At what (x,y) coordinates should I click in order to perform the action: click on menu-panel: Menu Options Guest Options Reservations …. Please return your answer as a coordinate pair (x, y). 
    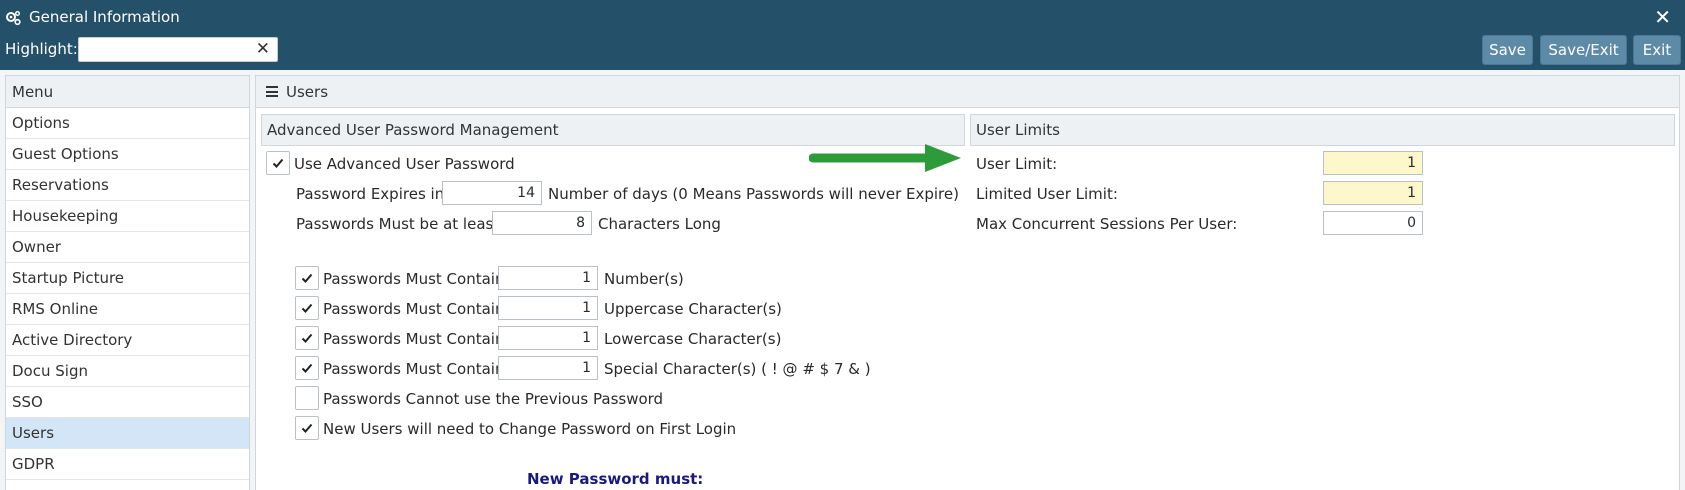
    Looking at the image, I should click on (127, 282).